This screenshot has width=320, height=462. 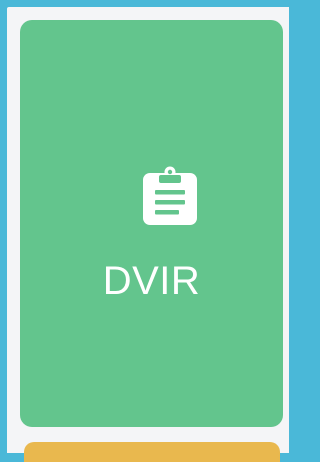 What do you see at coordinates (151, 281) in the screenshot?
I see `dvir-card-label: DVIR` at bounding box center [151, 281].